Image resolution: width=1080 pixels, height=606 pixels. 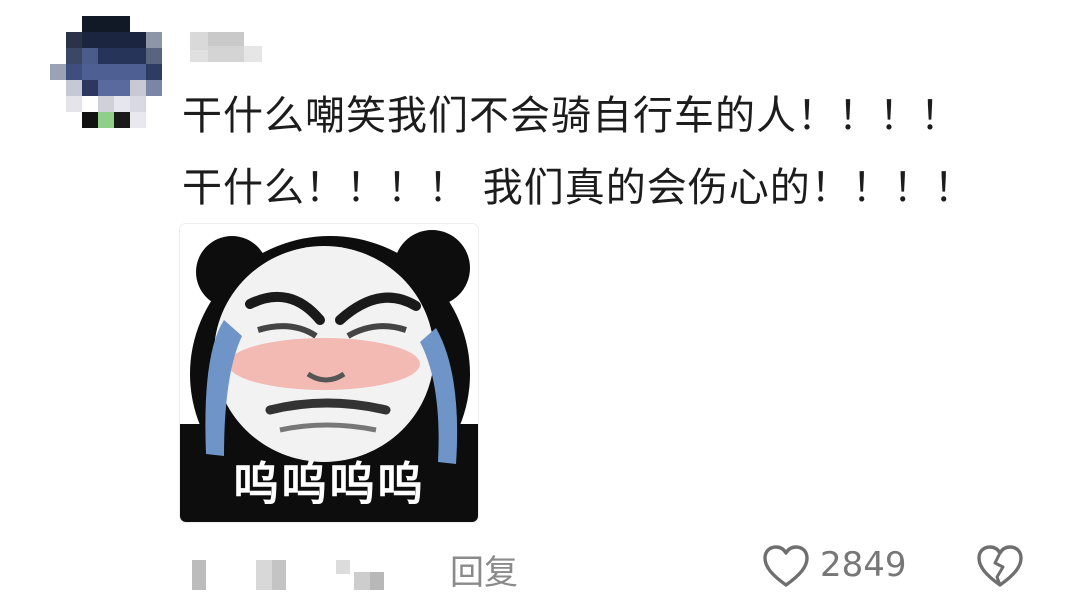 What do you see at coordinates (329, 484) in the screenshot?
I see `sticker-caption: 呜呜呜呜` at bounding box center [329, 484].